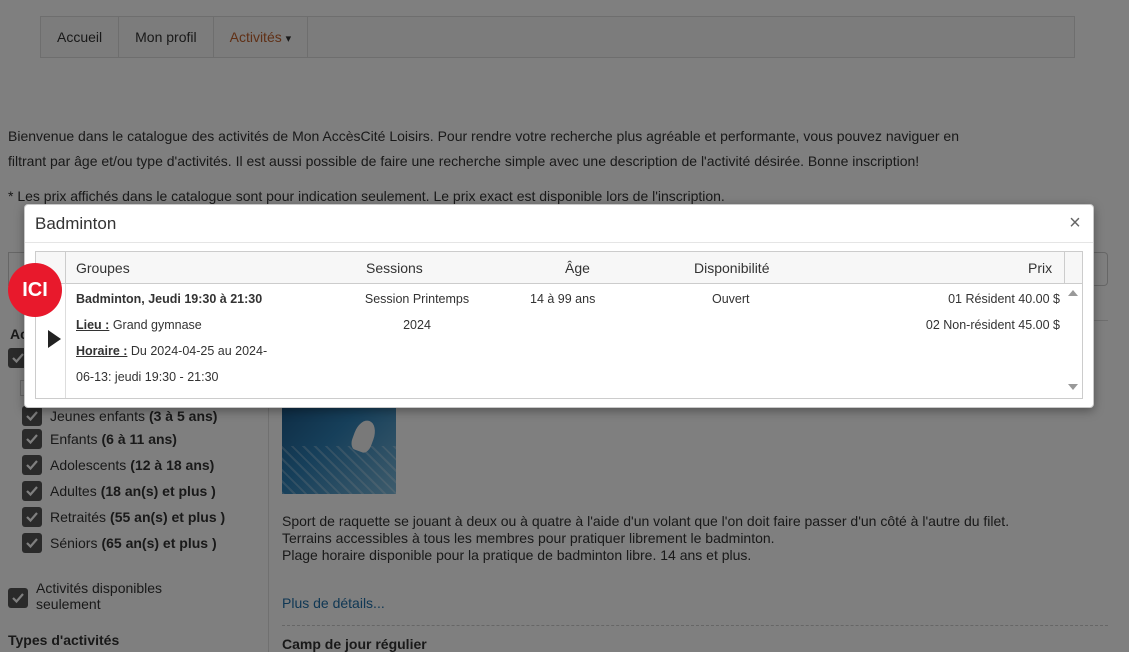 This screenshot has width=1129, height=652. What do you see at coordinates (1073, 341) in the screenshot?
I see `table-scrollbar` at bounding box center [1073, 341].